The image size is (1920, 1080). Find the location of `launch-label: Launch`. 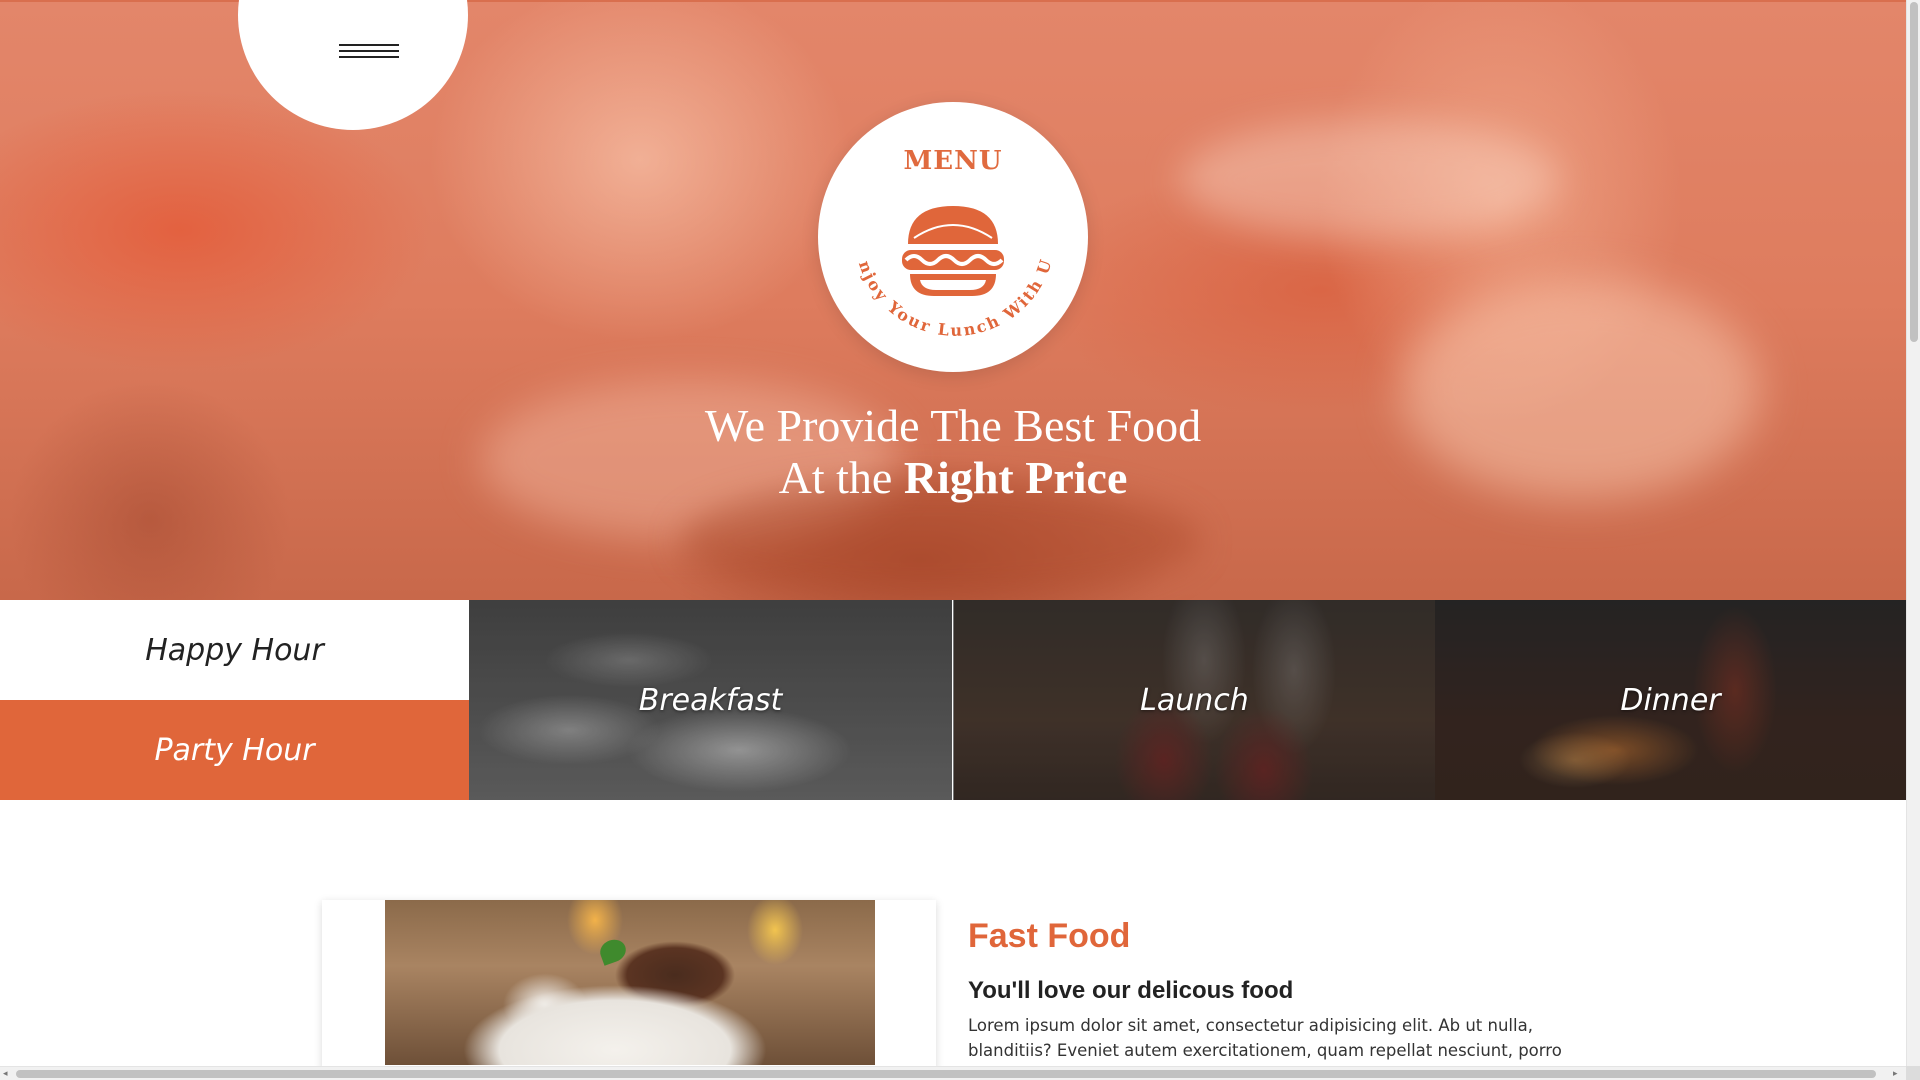

launch-label: Launch is located at coordinates (1194, 700).